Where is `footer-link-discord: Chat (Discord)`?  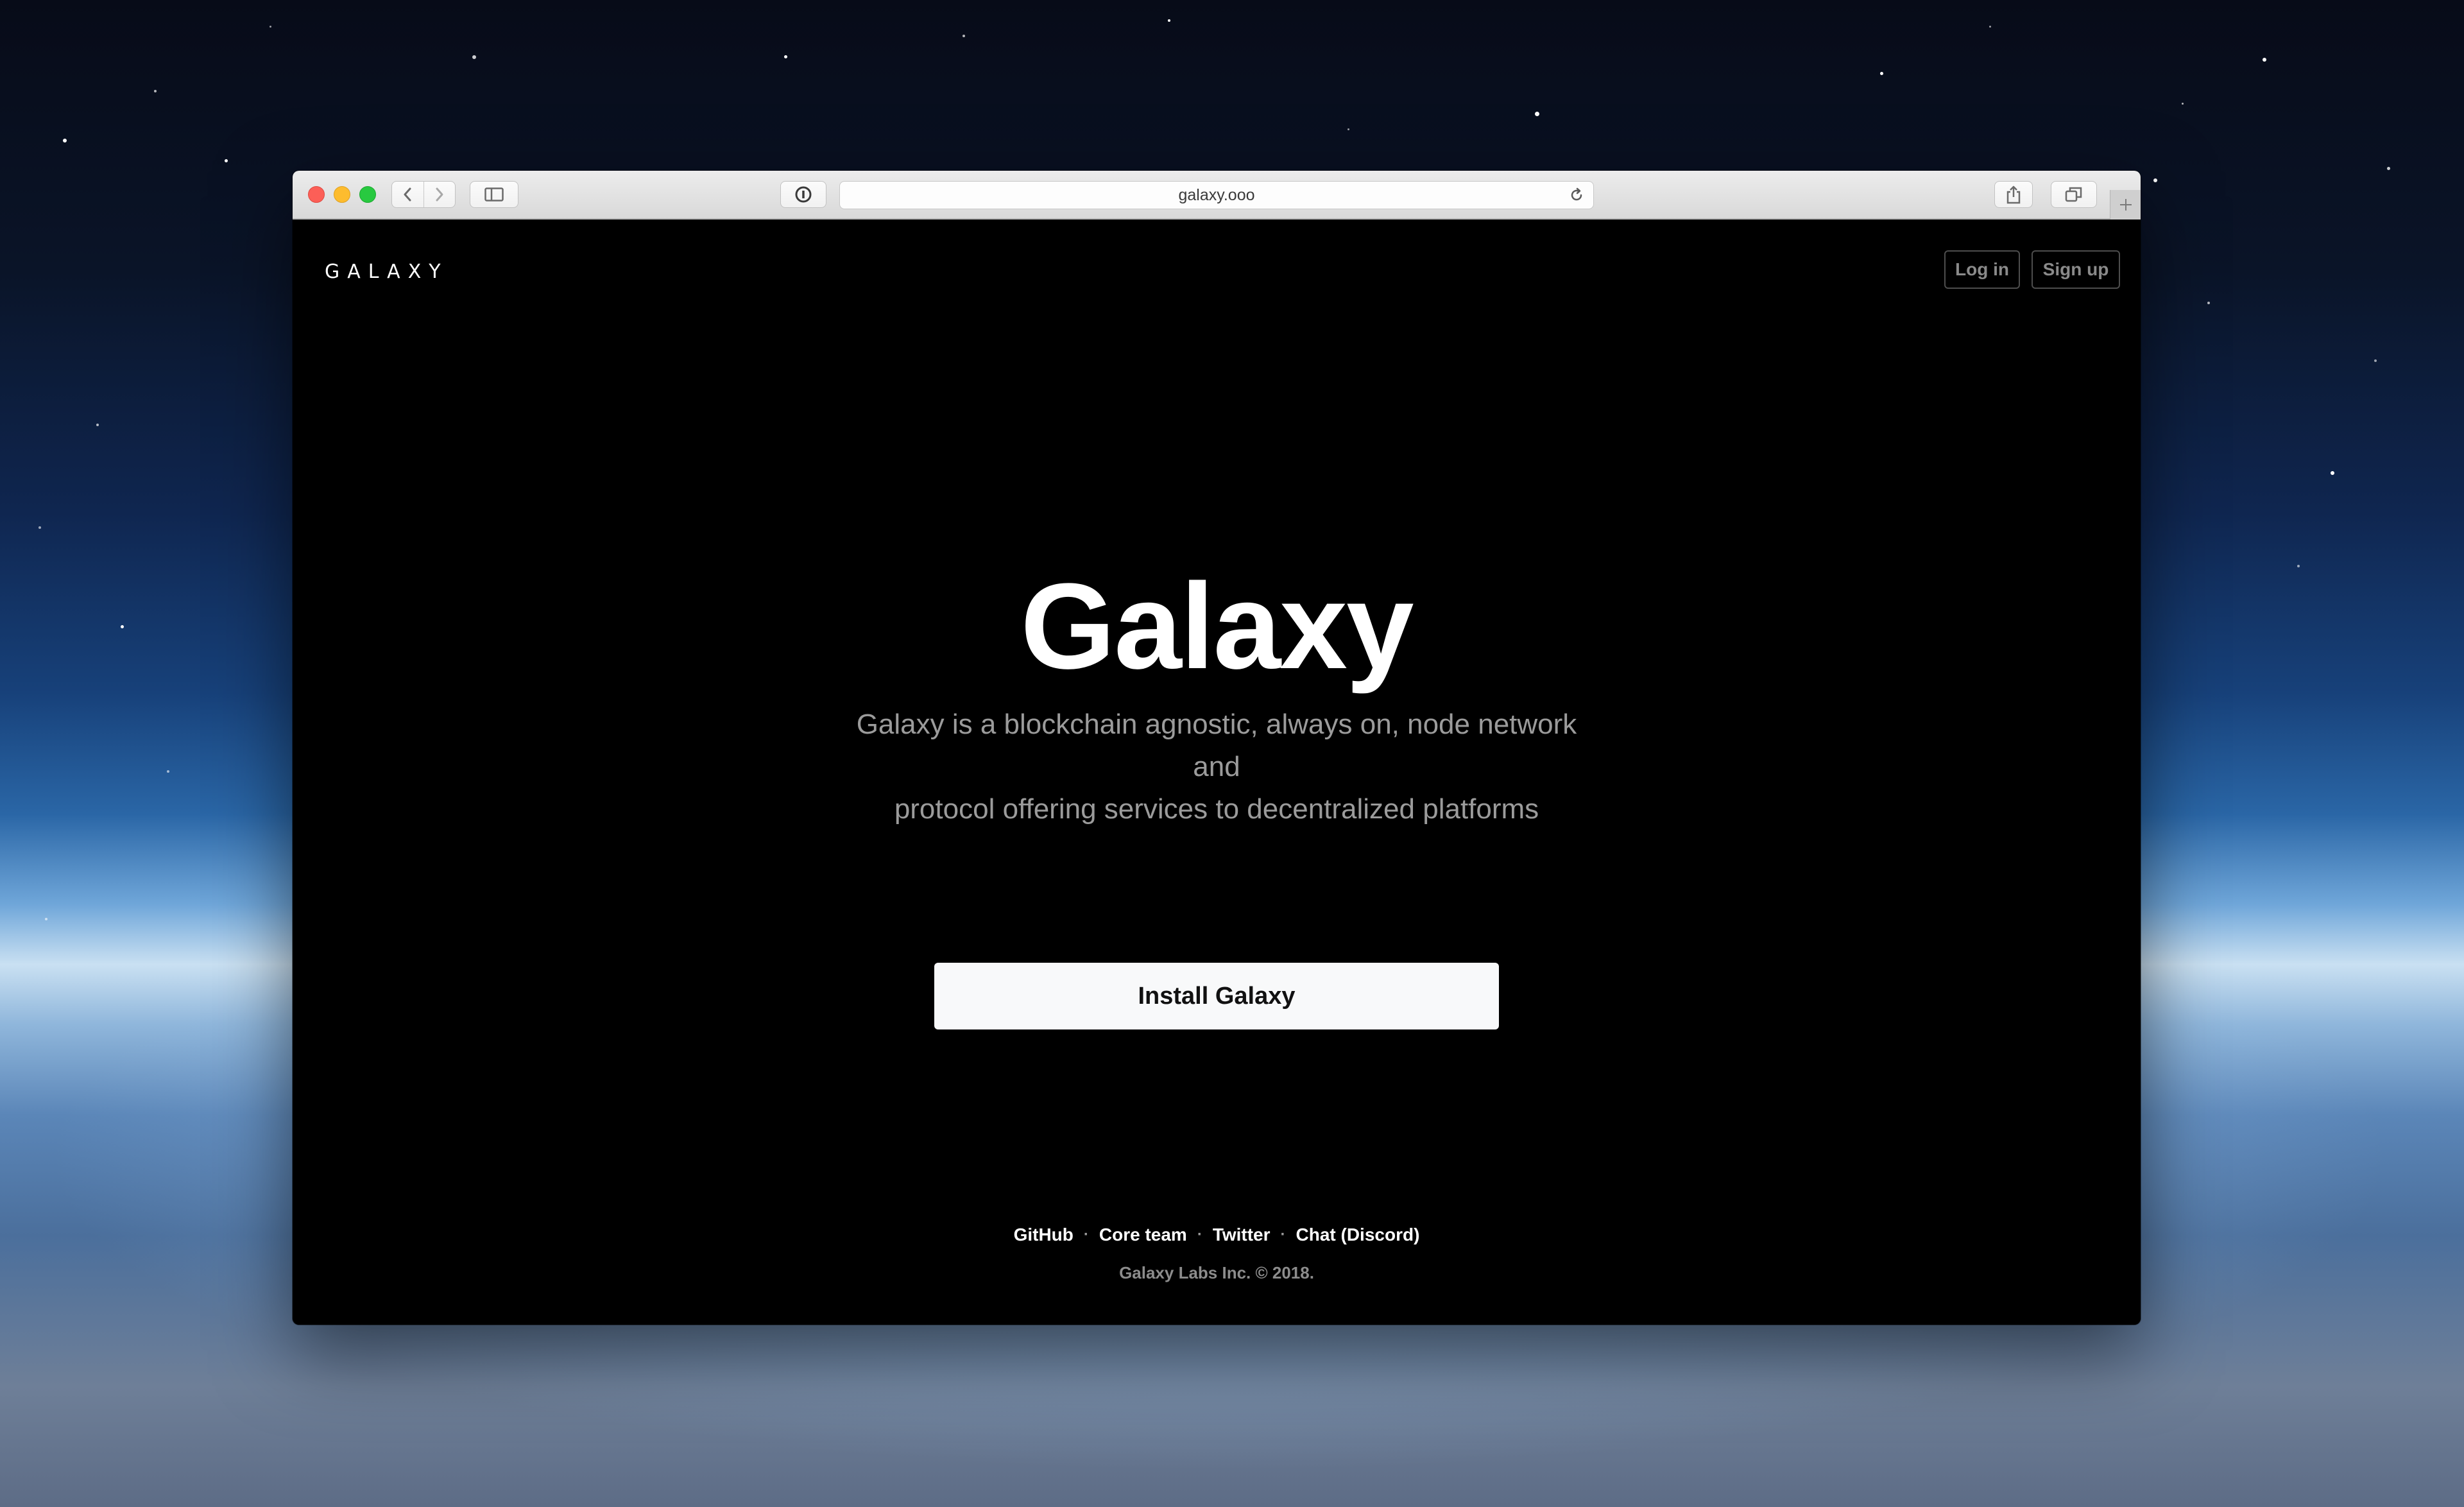 footer-link-discord: Chat (Discord) is located at coordinates (1358, 1235).